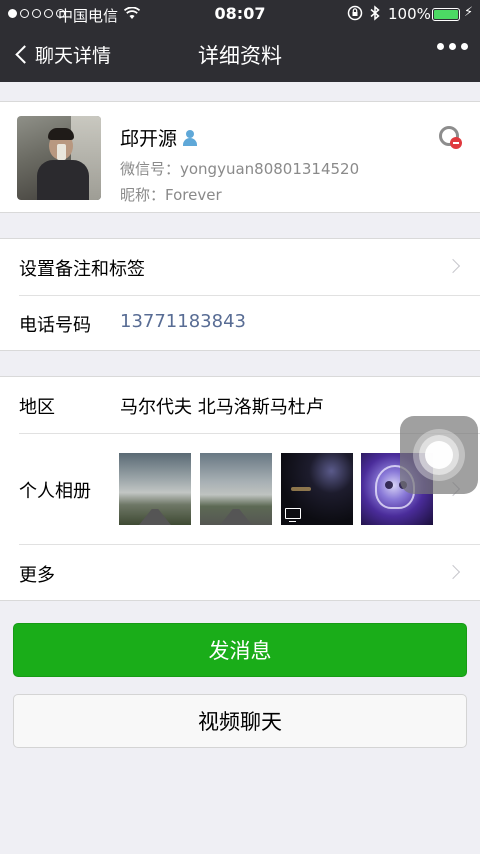  Describe the element at coordinates (82, 269) in the screenshot. I see `remark-label: 设置备注和标签` at that location.